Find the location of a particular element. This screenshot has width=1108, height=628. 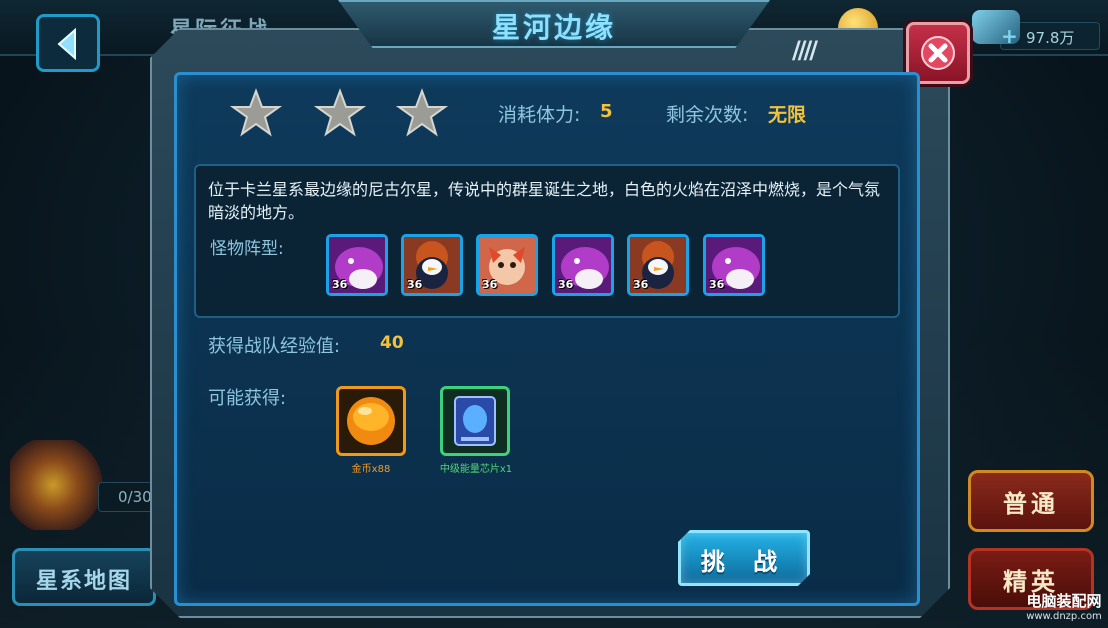

watermark-title: 电脑装配网 is located at coordinates (1064, 601).